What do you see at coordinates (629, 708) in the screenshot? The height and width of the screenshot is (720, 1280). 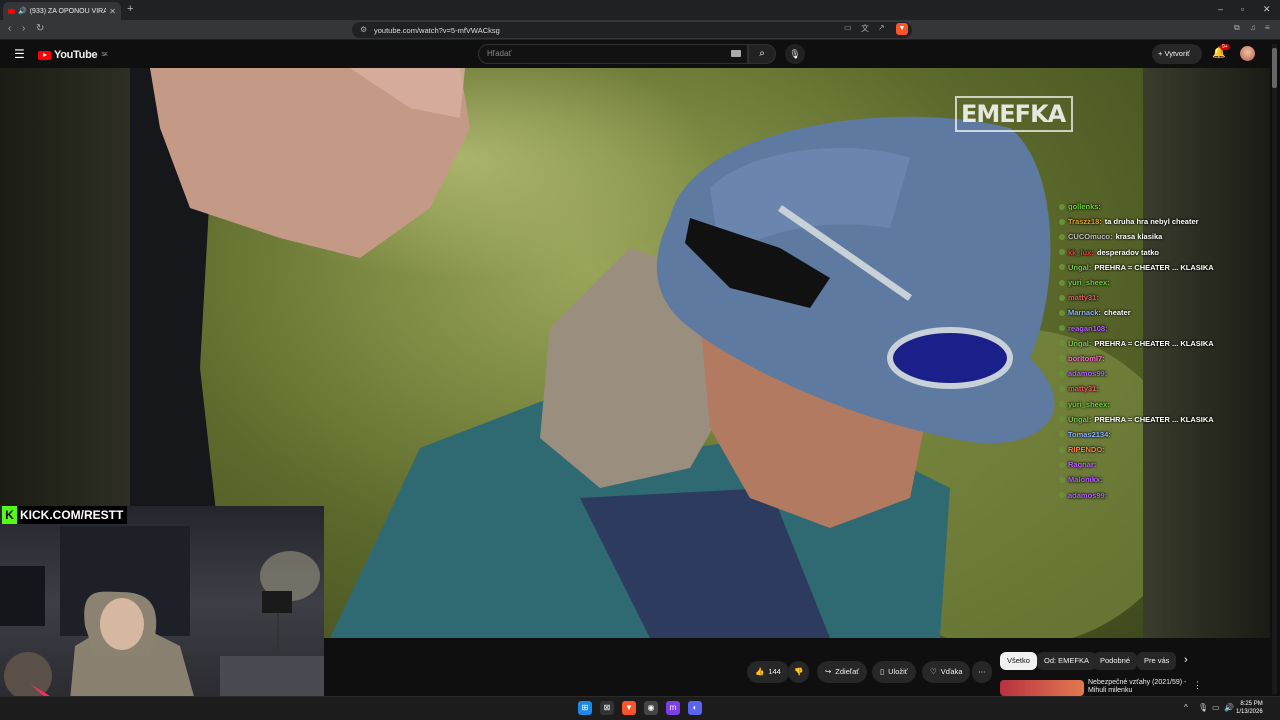 I see `brave-browser-icon: ▼` at bounding box center [629, 708].